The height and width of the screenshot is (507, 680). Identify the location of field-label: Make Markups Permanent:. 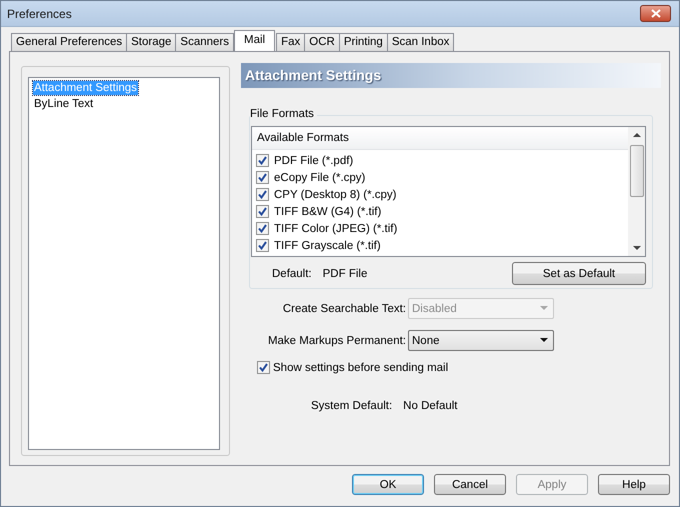
(336, 340).